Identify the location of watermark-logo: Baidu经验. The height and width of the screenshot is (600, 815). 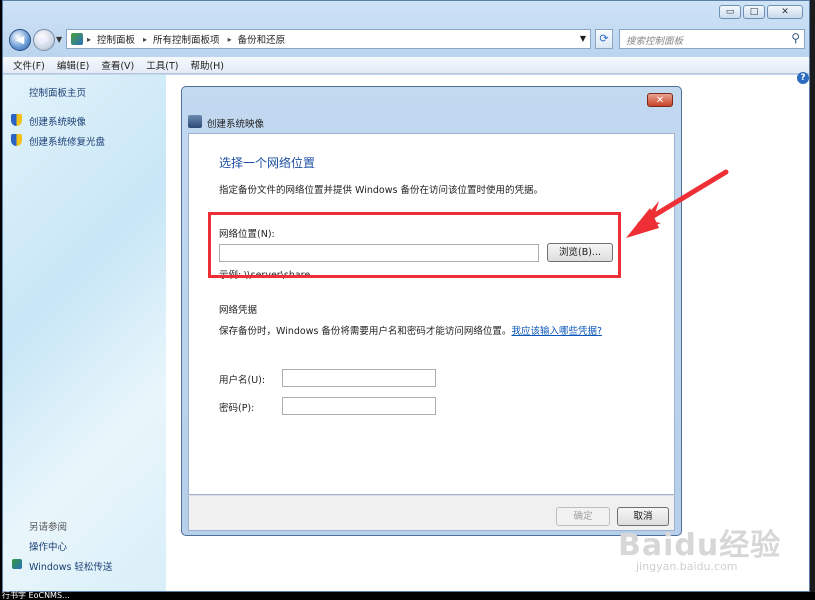
(700, 545).